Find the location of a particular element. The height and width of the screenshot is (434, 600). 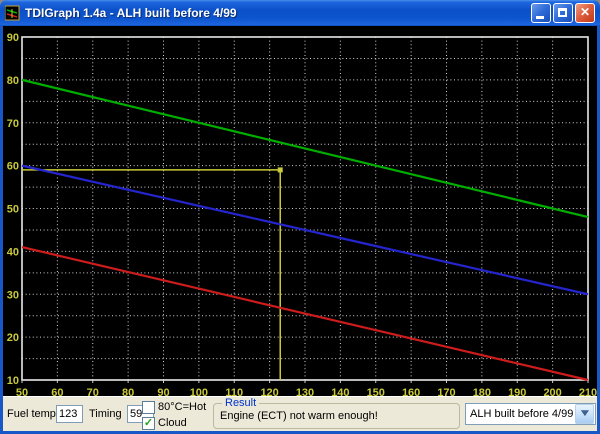

dropdown-button: ▼ is located at coordinates (584, 414).